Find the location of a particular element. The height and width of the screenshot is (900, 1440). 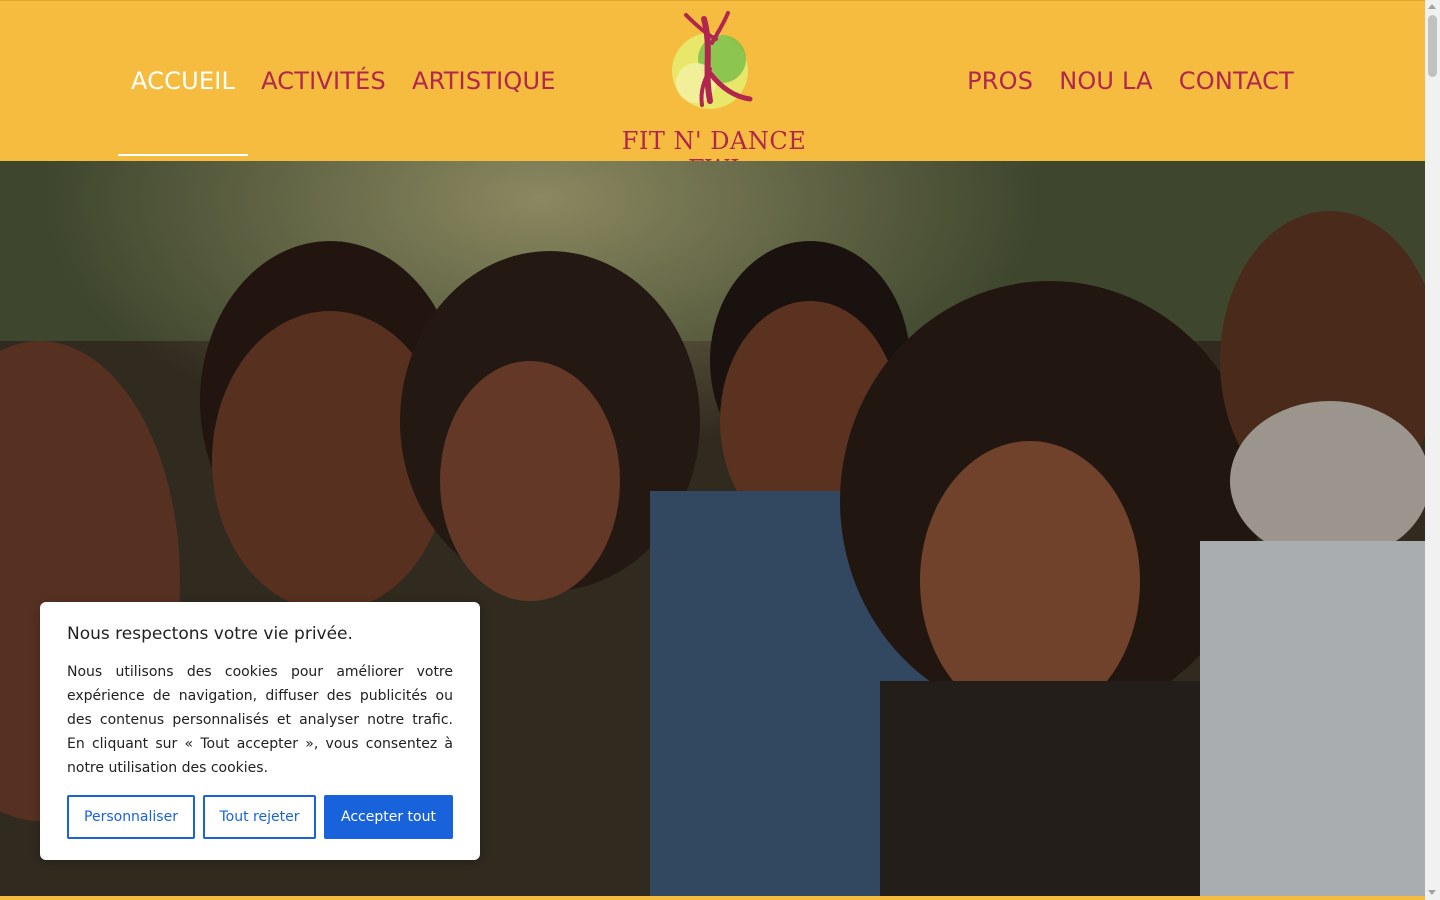

site-logo: FIT N' DANCE FWI is located at coordinates (714, 96).